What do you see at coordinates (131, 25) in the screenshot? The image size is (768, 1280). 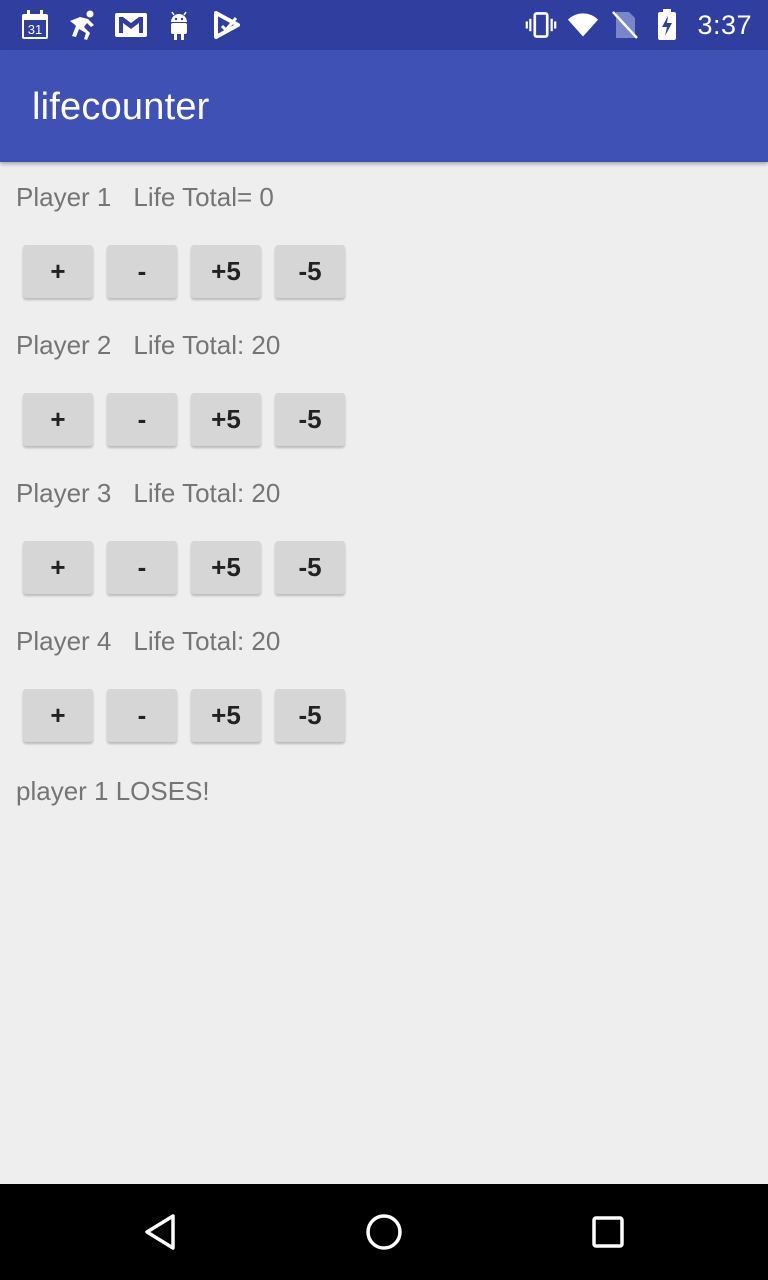 I see `gmail-icon` at bounding box center [131, 25].